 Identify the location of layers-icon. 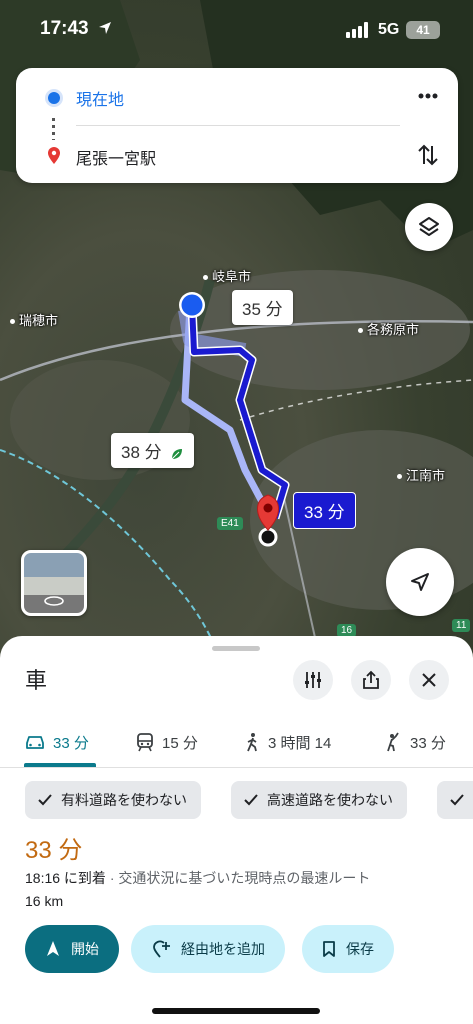
(429, 226).